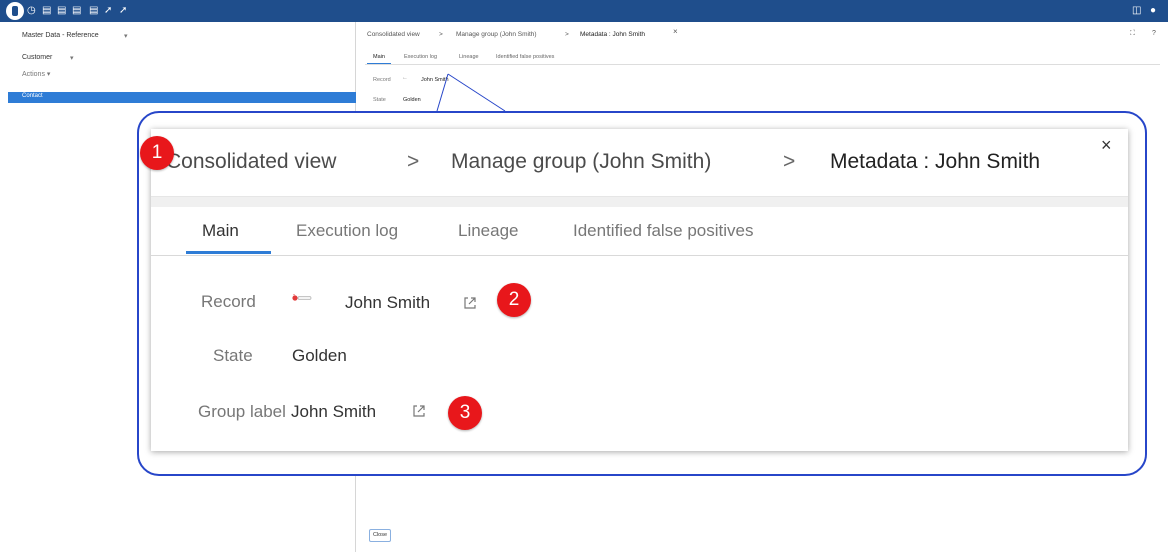 The height and width of the screenshot is (552, 1168). I want to click on callout-badge-1: 1, so click(157, 153).